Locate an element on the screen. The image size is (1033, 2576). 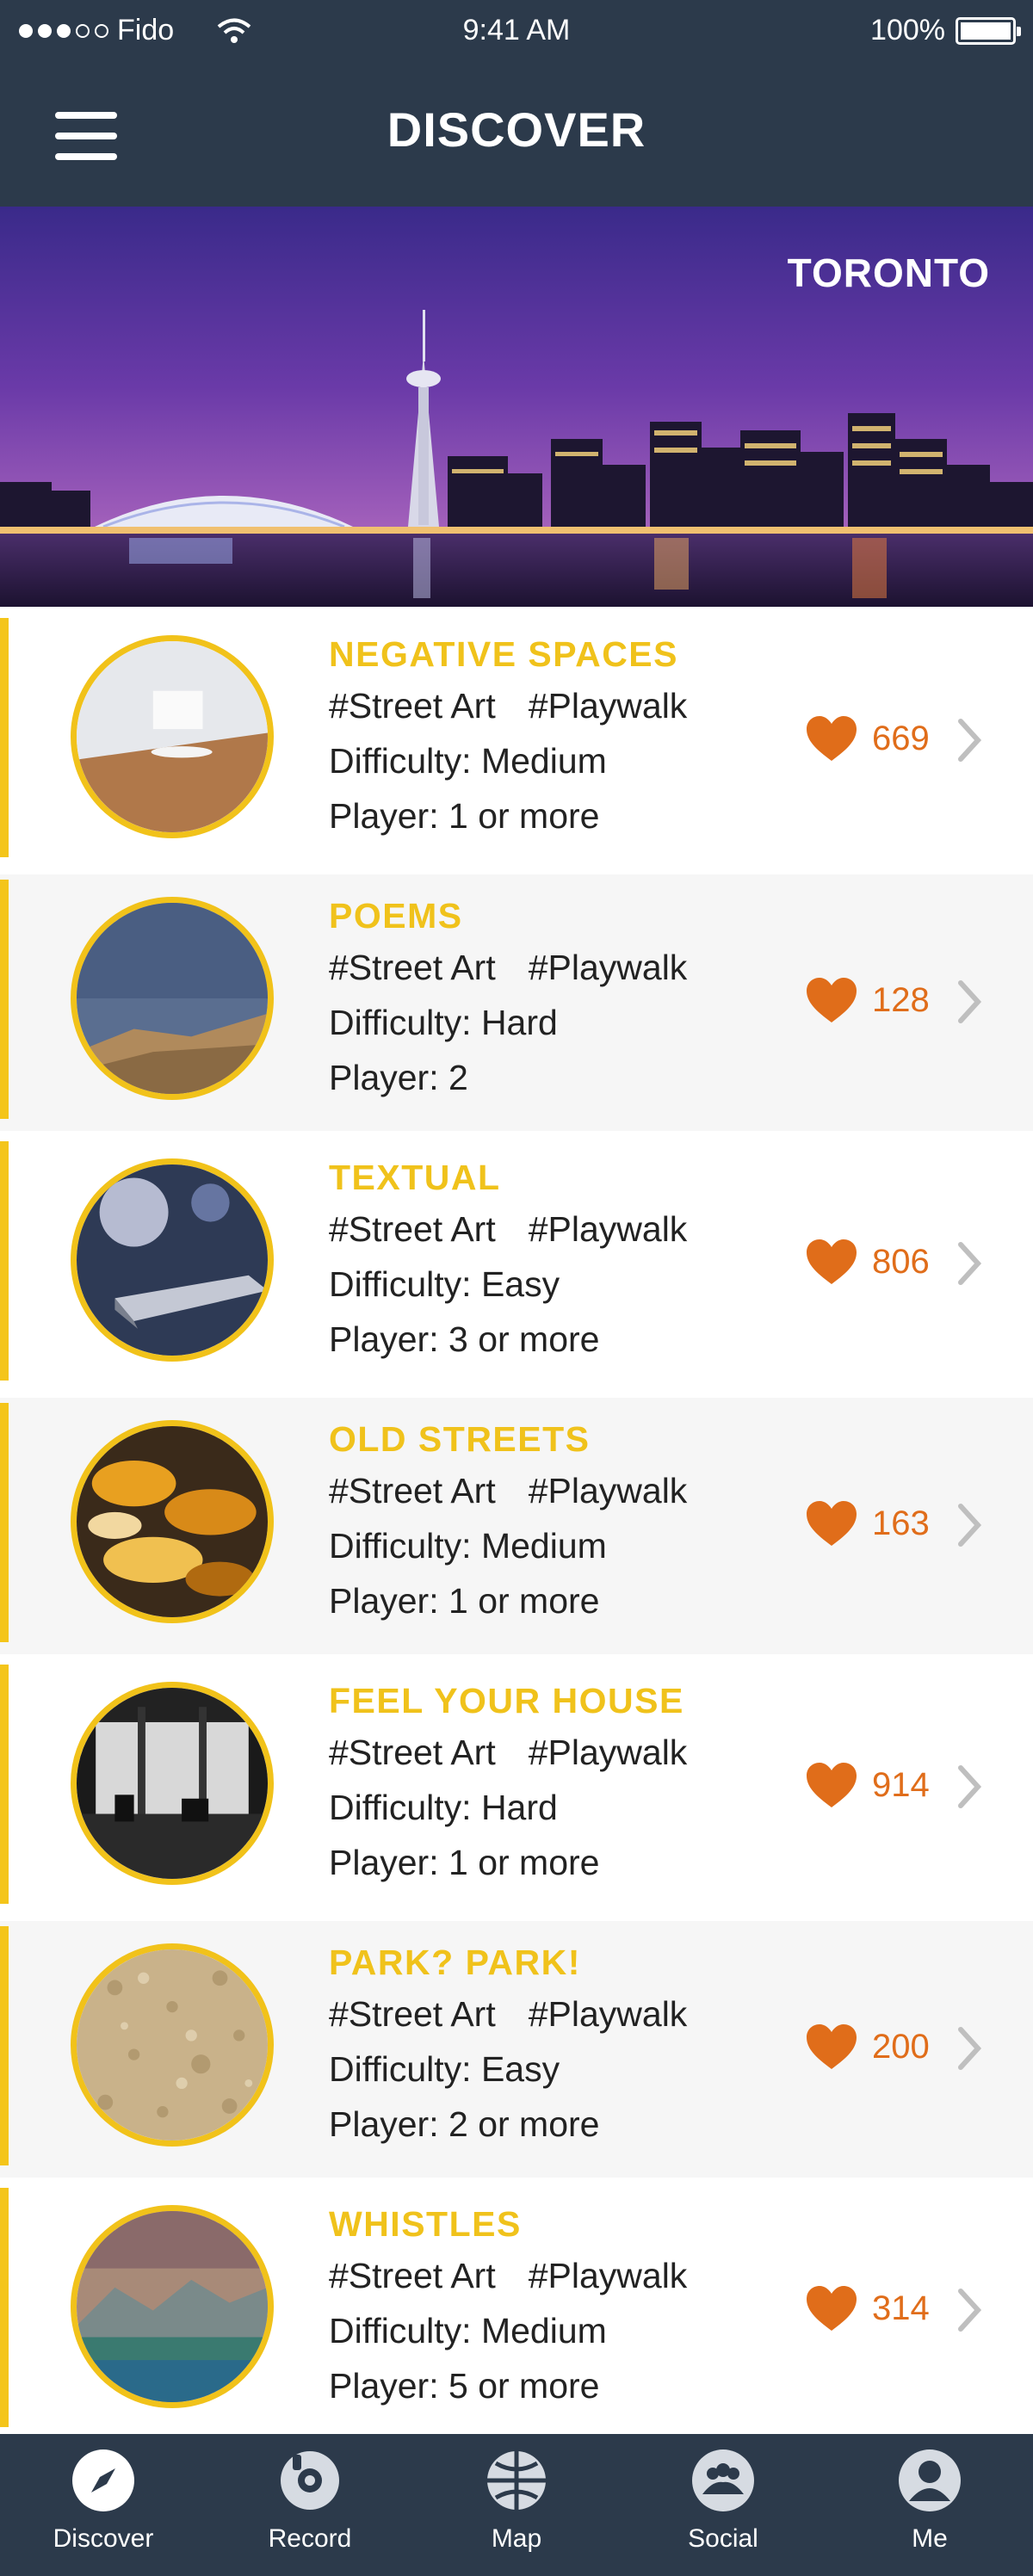
walk-players: Player: 1 or more is located at coordinates (464, 1601).